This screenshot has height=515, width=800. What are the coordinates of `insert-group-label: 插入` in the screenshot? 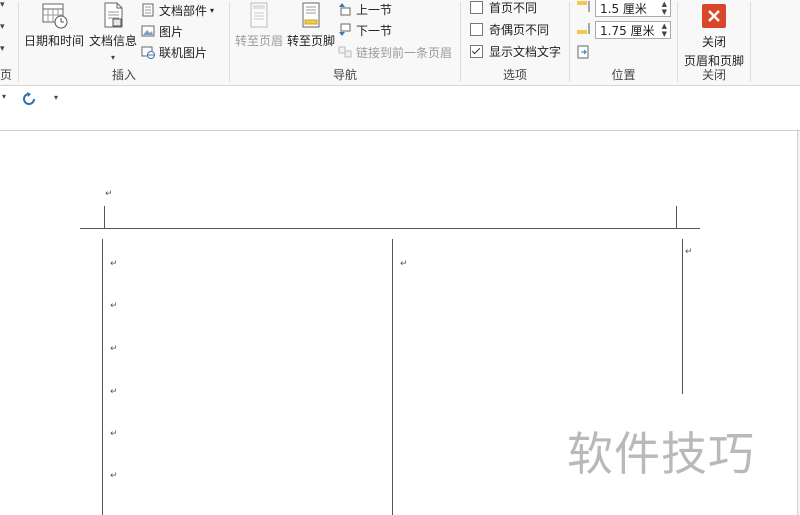 It's located at (123, 75).